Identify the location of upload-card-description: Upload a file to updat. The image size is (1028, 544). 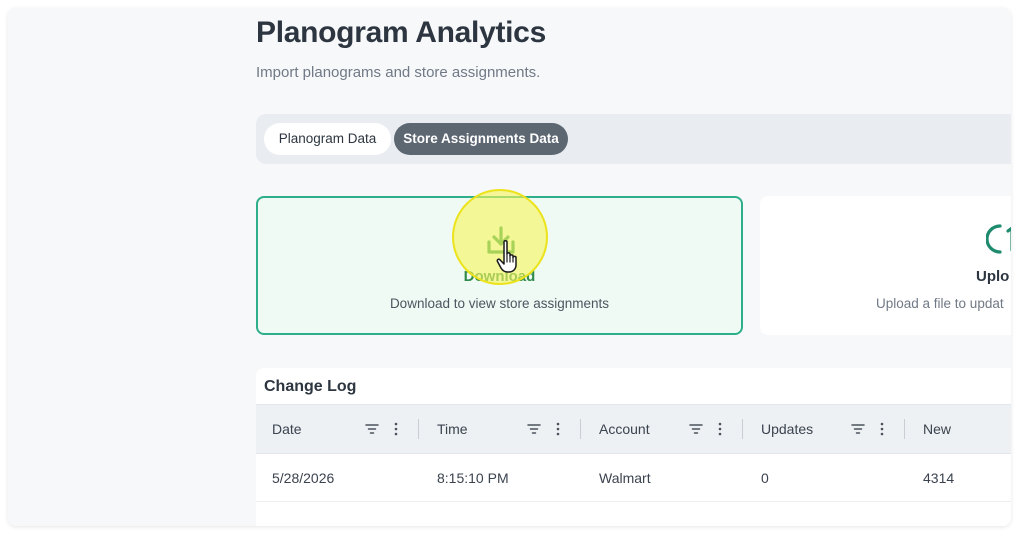
(940, 303).